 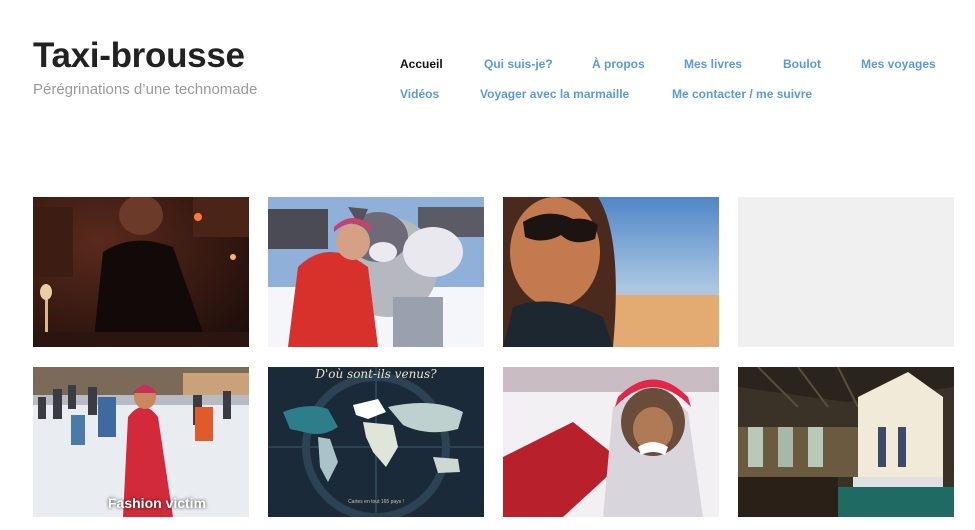 I want to click on mascot-photo, so click(x=376, y=272).